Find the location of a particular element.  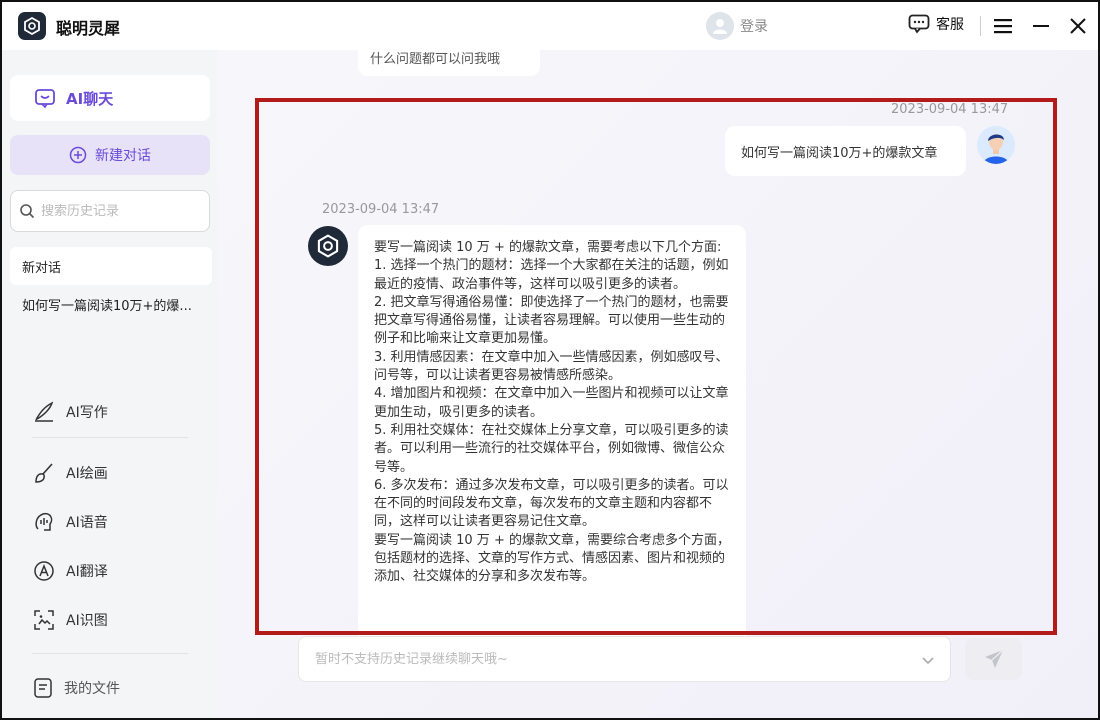

voice-icon is located at coordinates (44, 521).